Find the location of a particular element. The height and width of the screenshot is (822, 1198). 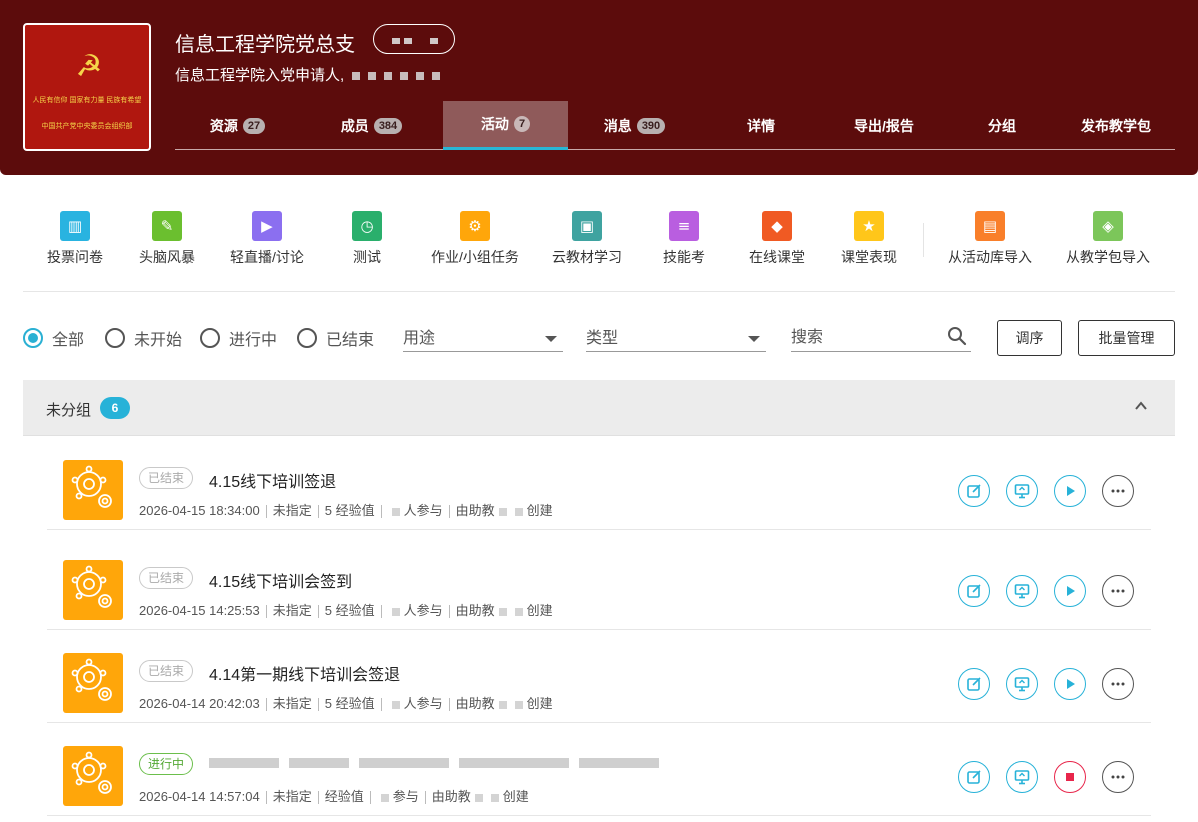

filter-radio-not-started: 未开始 is located at coordinates (143, 338).